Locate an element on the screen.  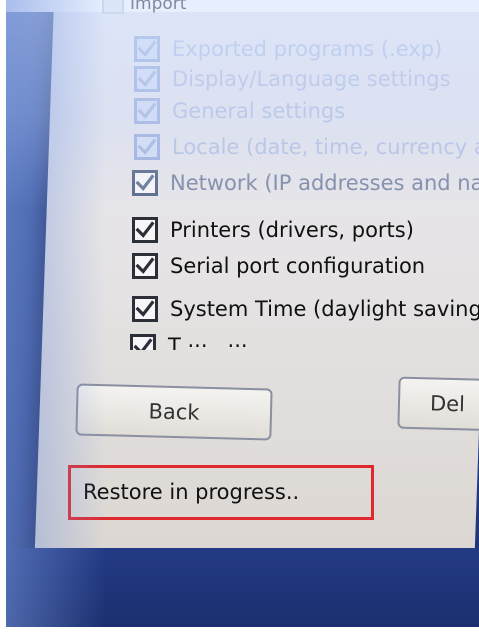
next-button: Del is located at coordinates (438, 404).